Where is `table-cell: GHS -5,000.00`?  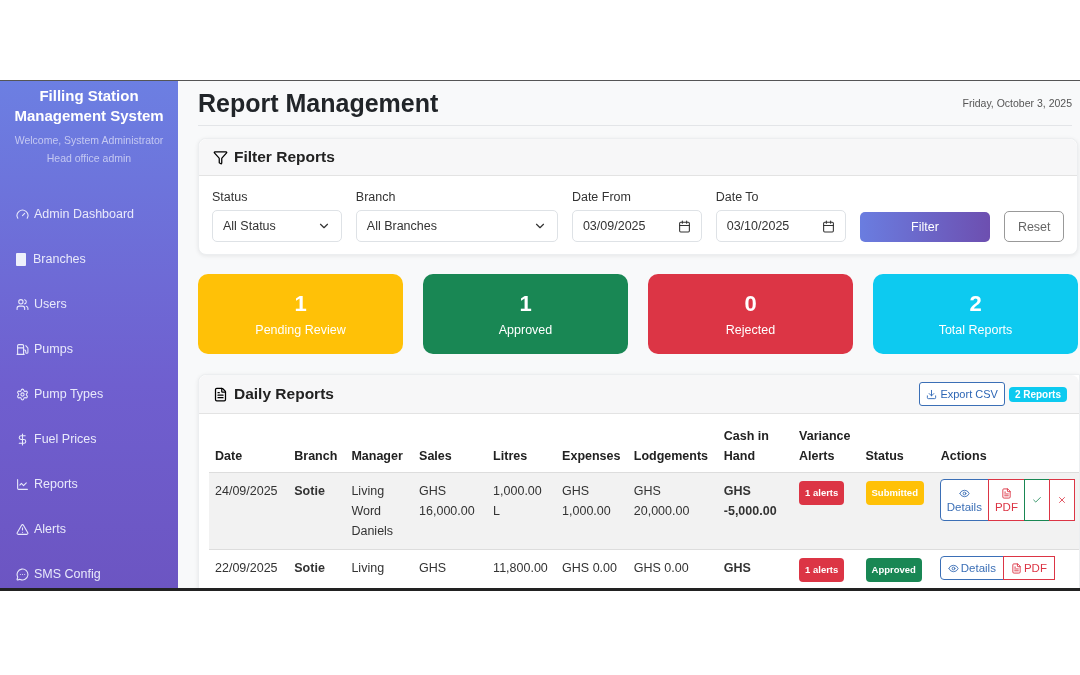
table-cell: GHS -5,000.00 is located at coordinates (755, 511).